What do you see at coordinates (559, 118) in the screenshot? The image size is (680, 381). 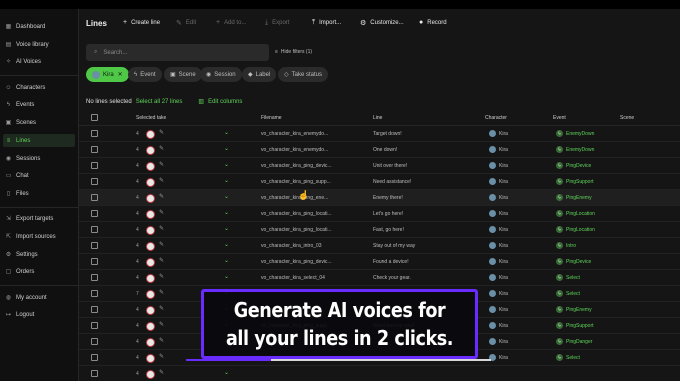 I see `column-header-event: Event` at bounding box center [559, 118].